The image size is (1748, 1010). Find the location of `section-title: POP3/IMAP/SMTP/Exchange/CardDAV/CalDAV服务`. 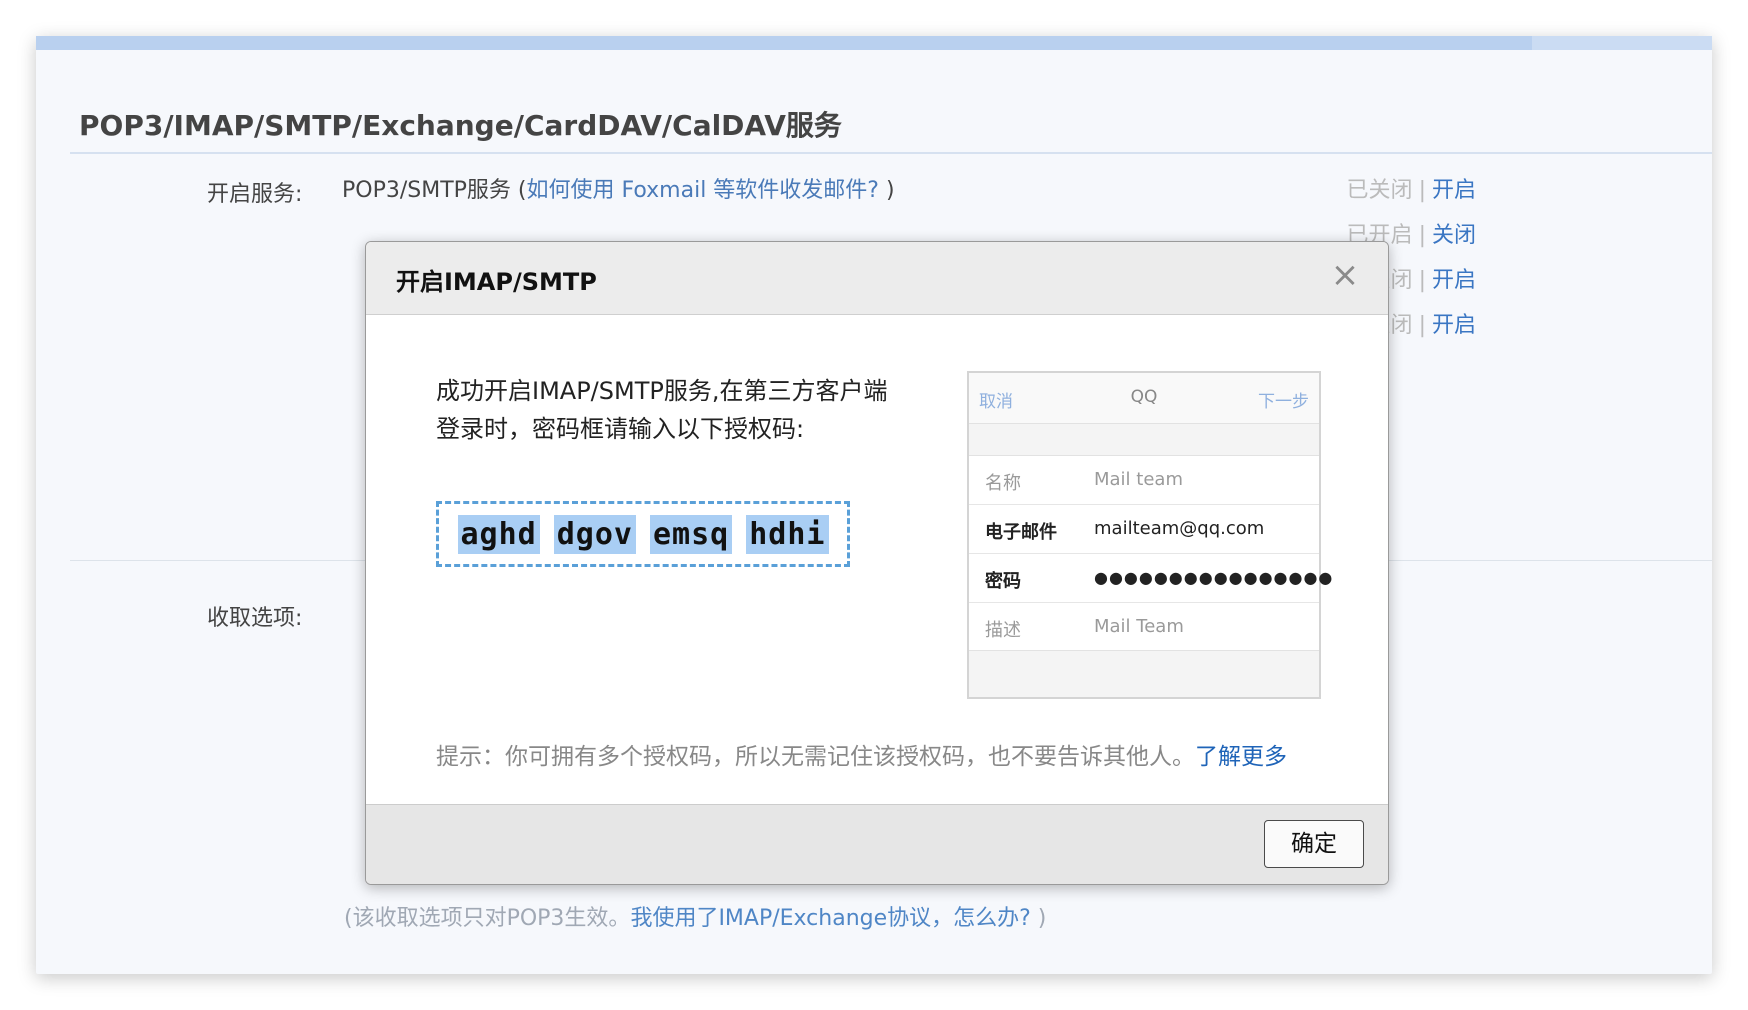

section-title: POP3/IMAP/SMTP/Exchange/CardDAV/CalDAV服务 is located at coordinates (460, 125).